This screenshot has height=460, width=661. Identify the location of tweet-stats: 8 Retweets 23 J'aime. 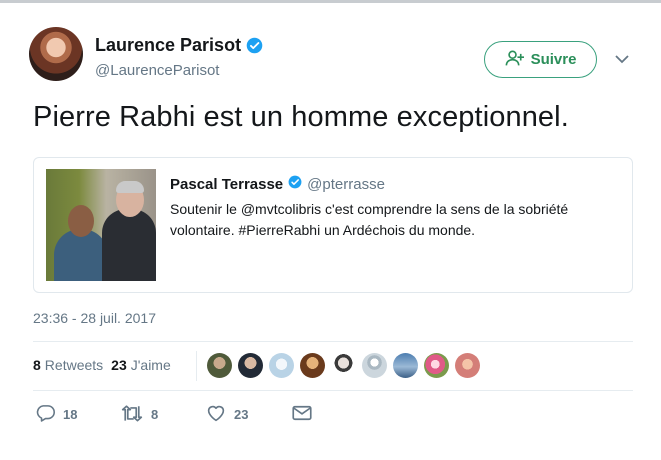
(102, 365).